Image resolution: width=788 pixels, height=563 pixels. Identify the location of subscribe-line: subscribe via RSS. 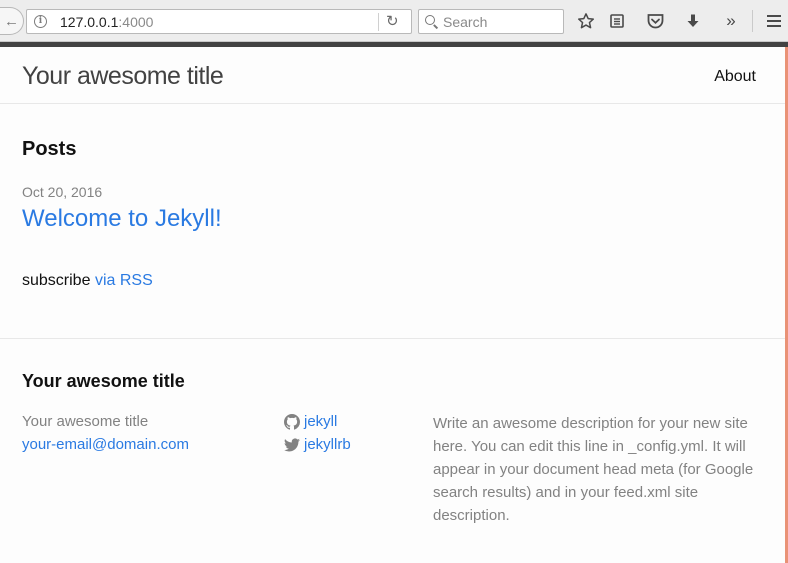
(87, 281).